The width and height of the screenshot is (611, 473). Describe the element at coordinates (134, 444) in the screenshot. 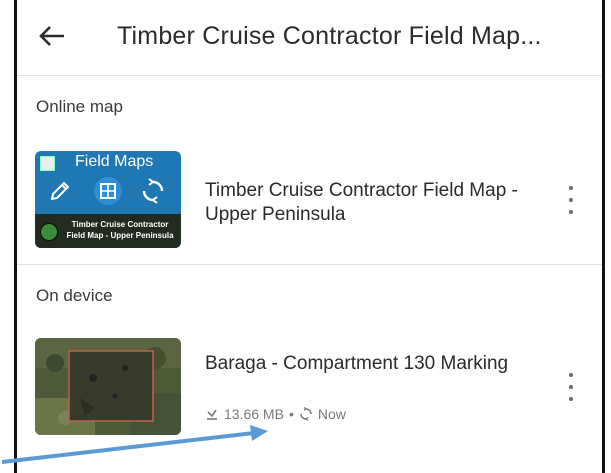

I see `annotation-arrow-icon` at that location.